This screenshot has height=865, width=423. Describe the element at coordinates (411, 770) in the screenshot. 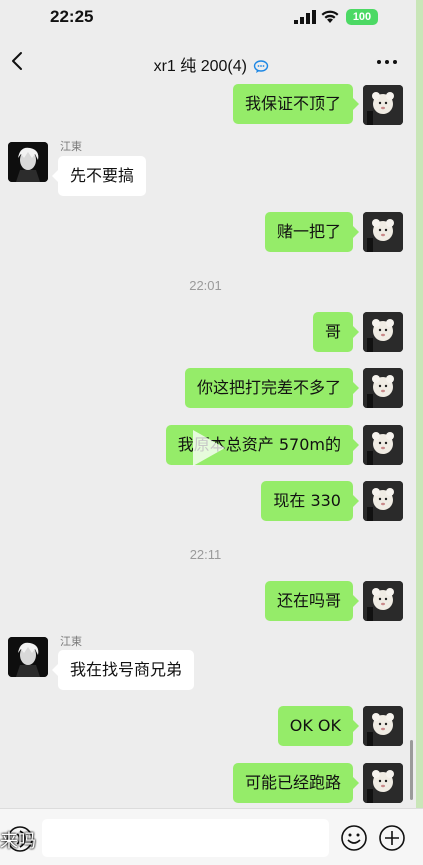

I see `scrollbar` at that location.